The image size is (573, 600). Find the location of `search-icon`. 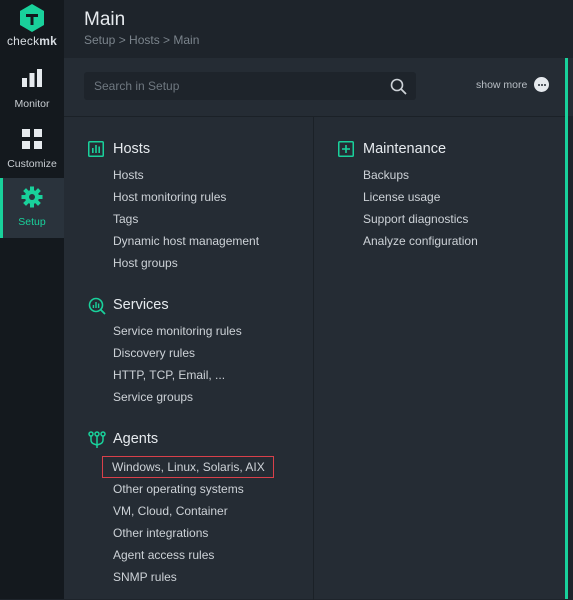

search-icon is located at coordinates (398, 86).